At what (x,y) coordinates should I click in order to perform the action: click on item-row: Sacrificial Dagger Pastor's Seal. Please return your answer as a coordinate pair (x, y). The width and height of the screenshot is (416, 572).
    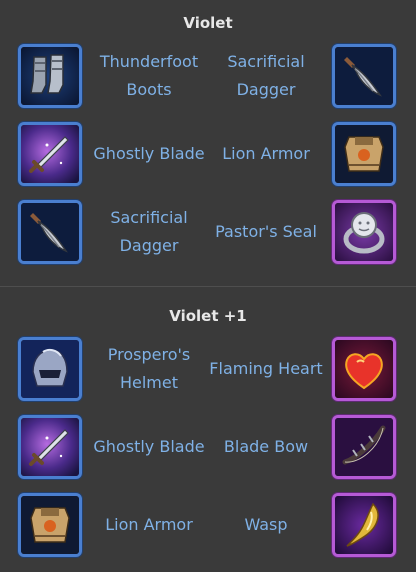
    Looking at the image, I should click on (208, 234).